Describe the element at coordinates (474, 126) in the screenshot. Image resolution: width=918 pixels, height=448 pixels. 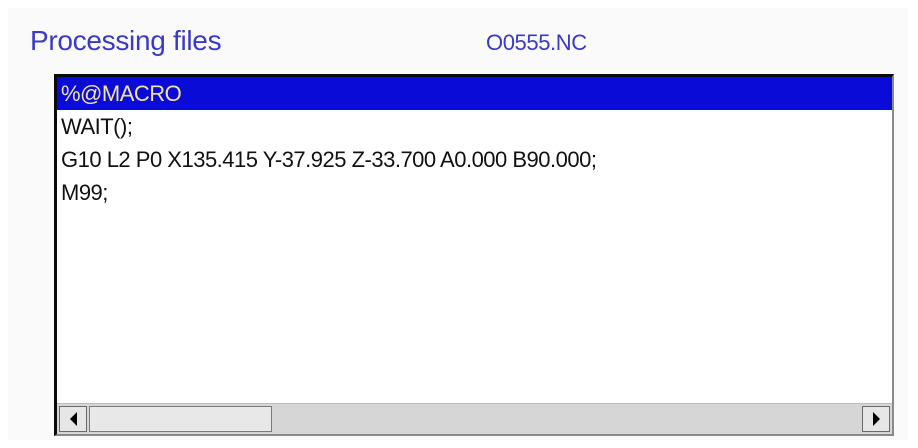
I see `program-line: WAIT();` at that location.